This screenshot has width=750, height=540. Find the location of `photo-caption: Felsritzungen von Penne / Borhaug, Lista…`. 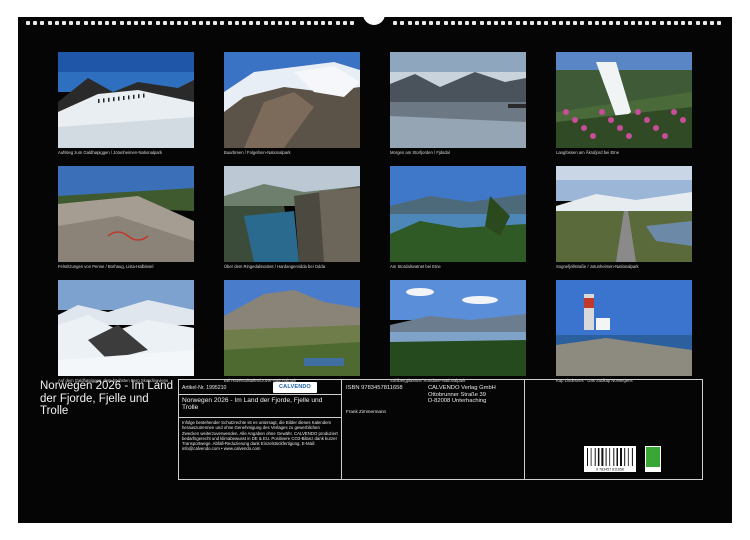

photo-caption: Felsritzungen von Penne / Borhaug, Lista… is located at coordinates (106, 266).